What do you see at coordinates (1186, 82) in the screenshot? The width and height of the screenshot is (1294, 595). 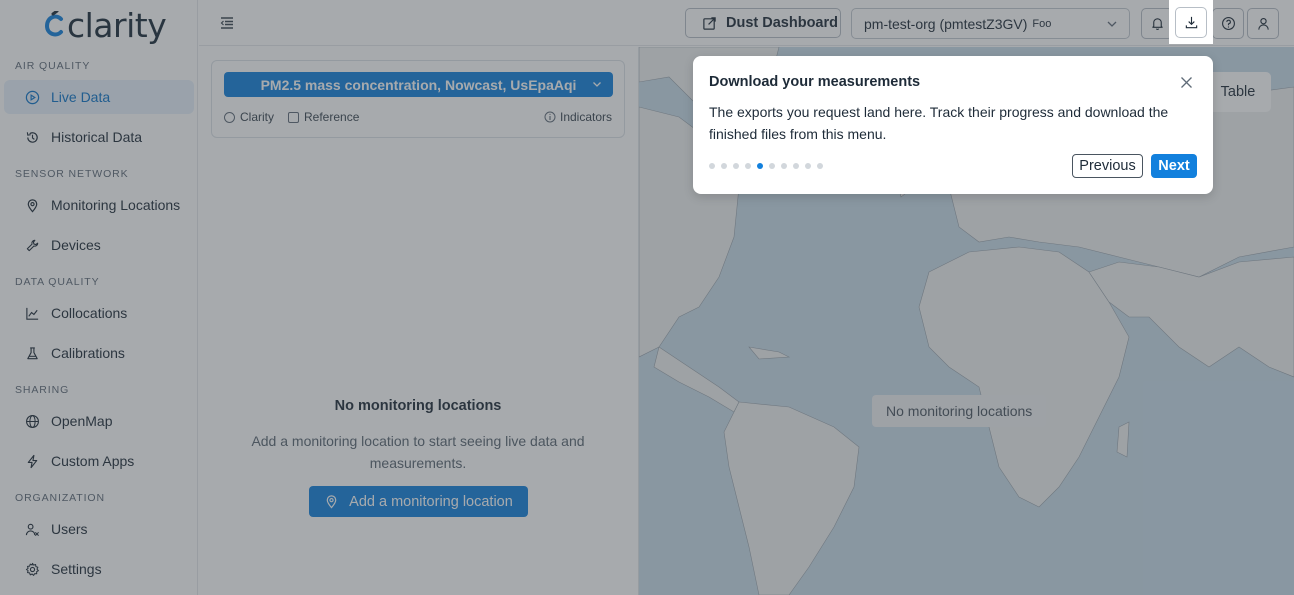 I see `close-icon` at bounding box center [1186, 82].